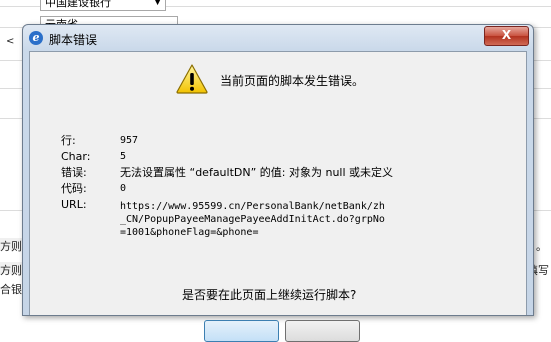 This screenshot has height=342, width=551. Describe the element at coordinates (541, 246) in the screenshot. I see `side-text: 。` at that location.